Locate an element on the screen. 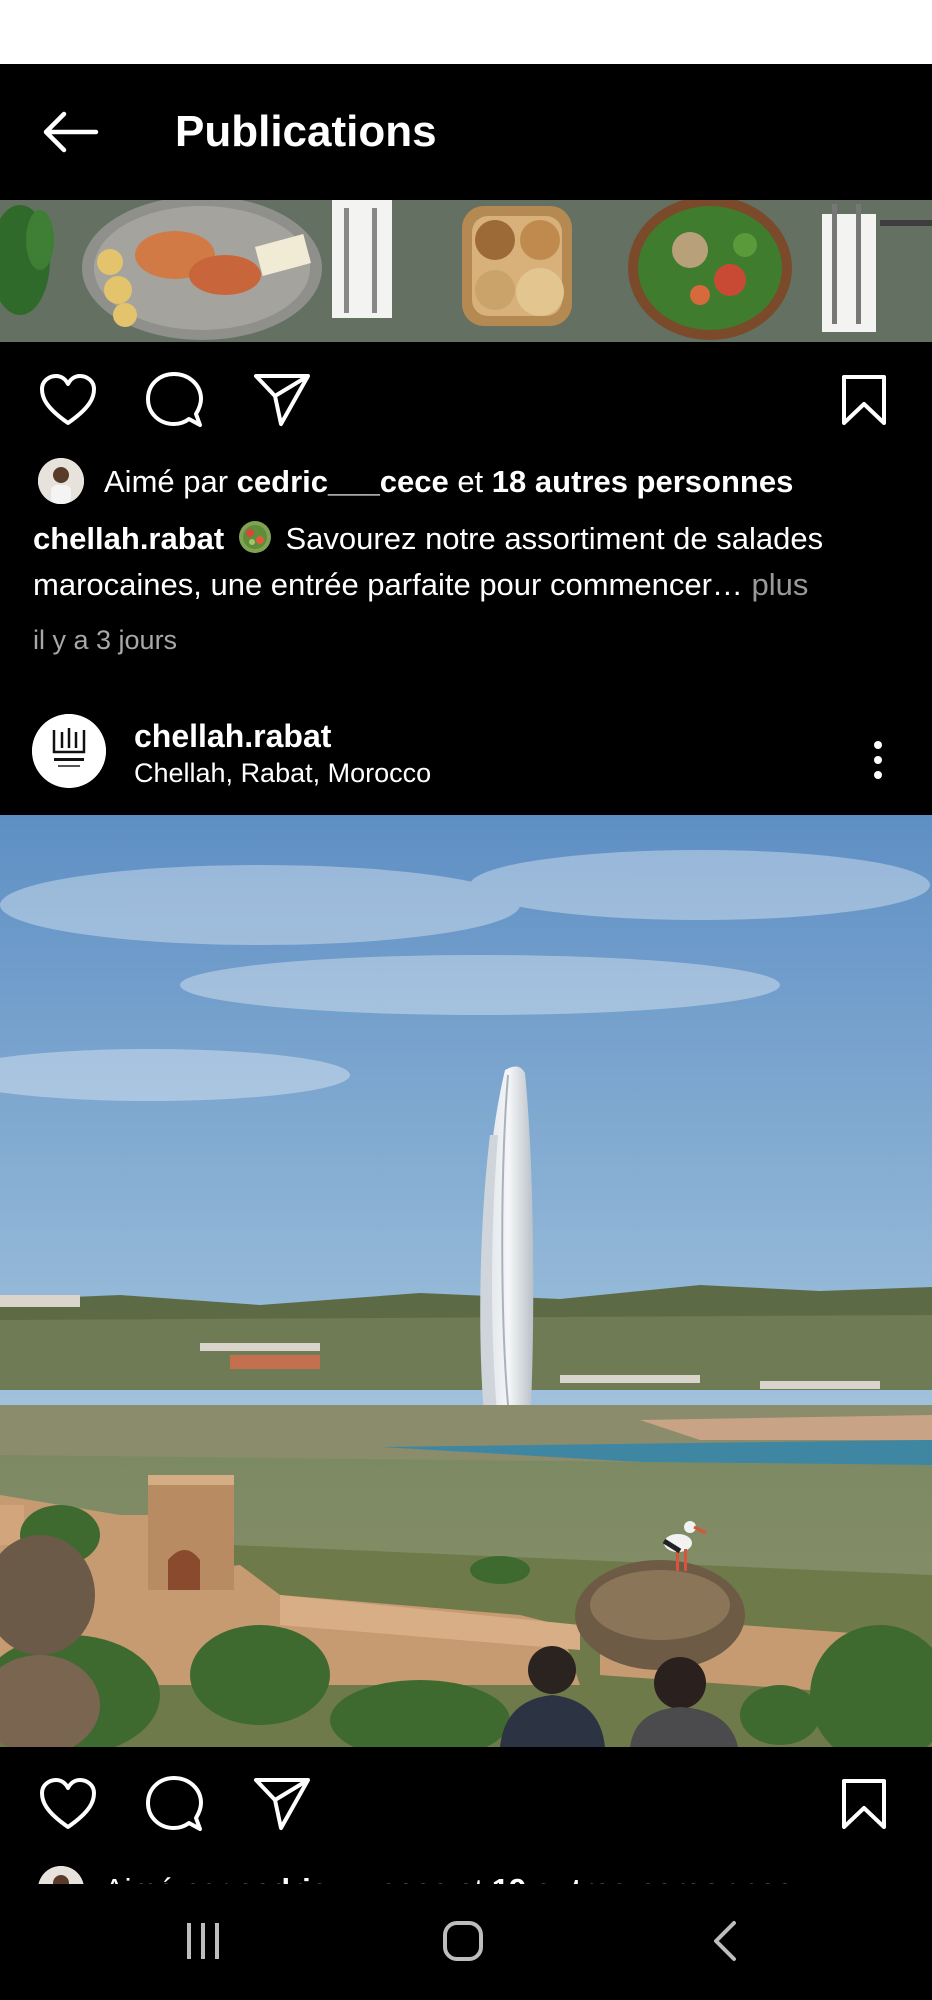 This screenshot has width=932, height=2000. back-button is located at coordinates (70, 132).